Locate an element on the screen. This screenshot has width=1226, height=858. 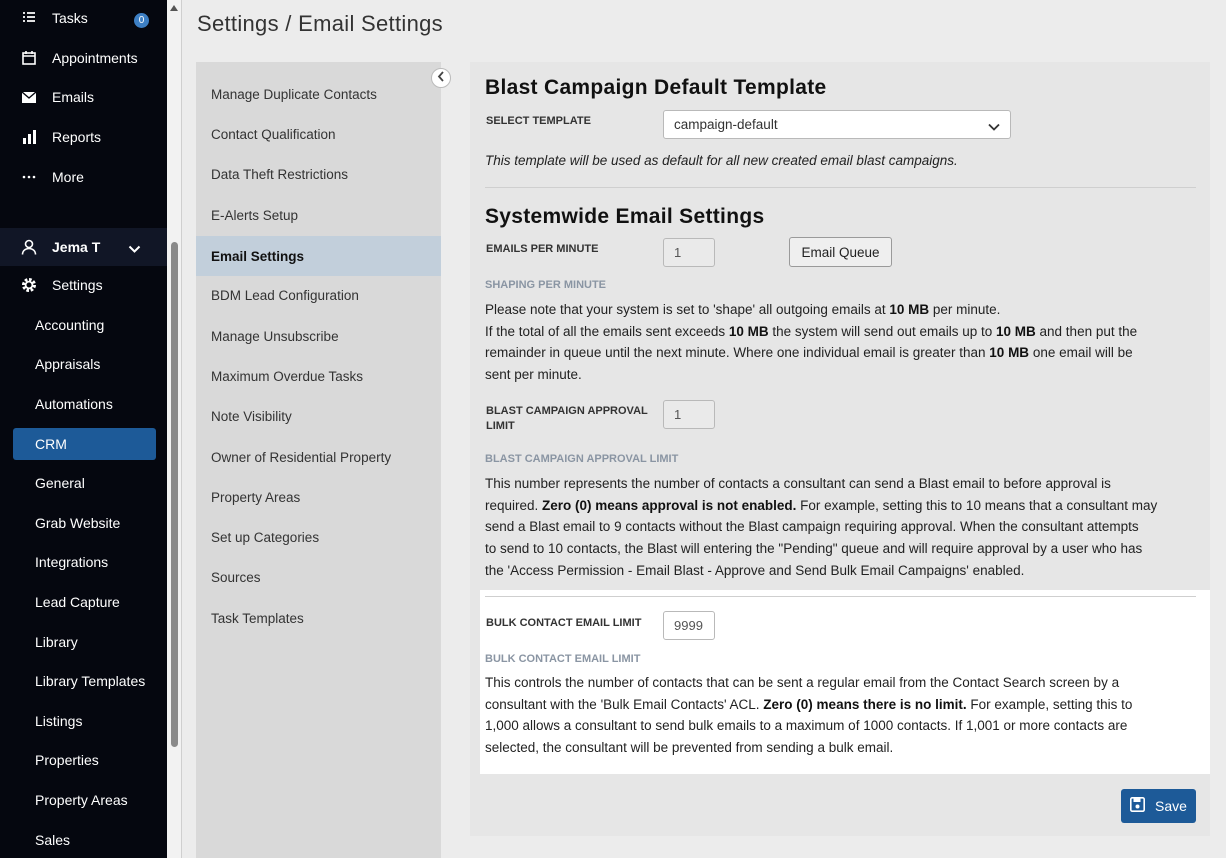
settings-sub-appraisals: Appraisals is located at coordinates (83, 364).